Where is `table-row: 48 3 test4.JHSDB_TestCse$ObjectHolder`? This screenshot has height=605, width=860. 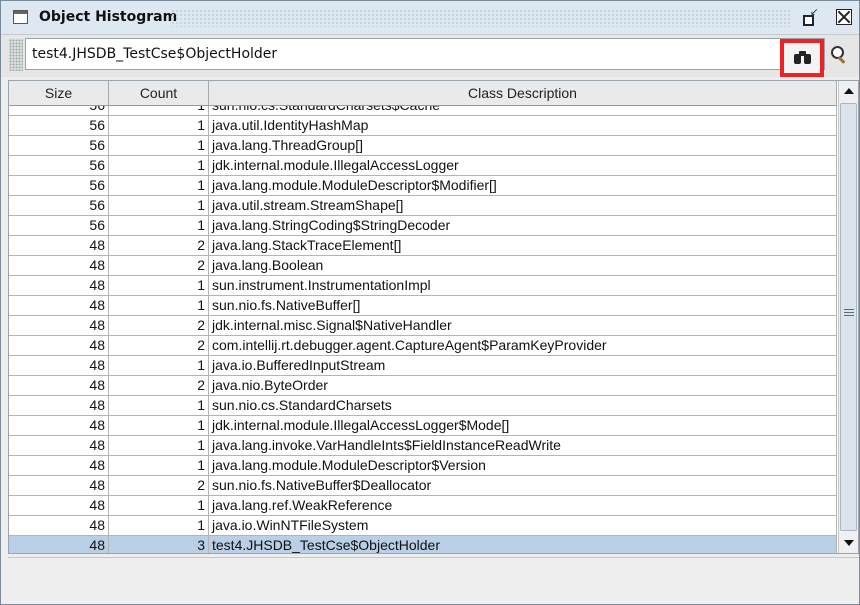
table-row: 48 3 test4.JHSDB_TestCse$ObjectHolder is located at coordinates (423, 544).